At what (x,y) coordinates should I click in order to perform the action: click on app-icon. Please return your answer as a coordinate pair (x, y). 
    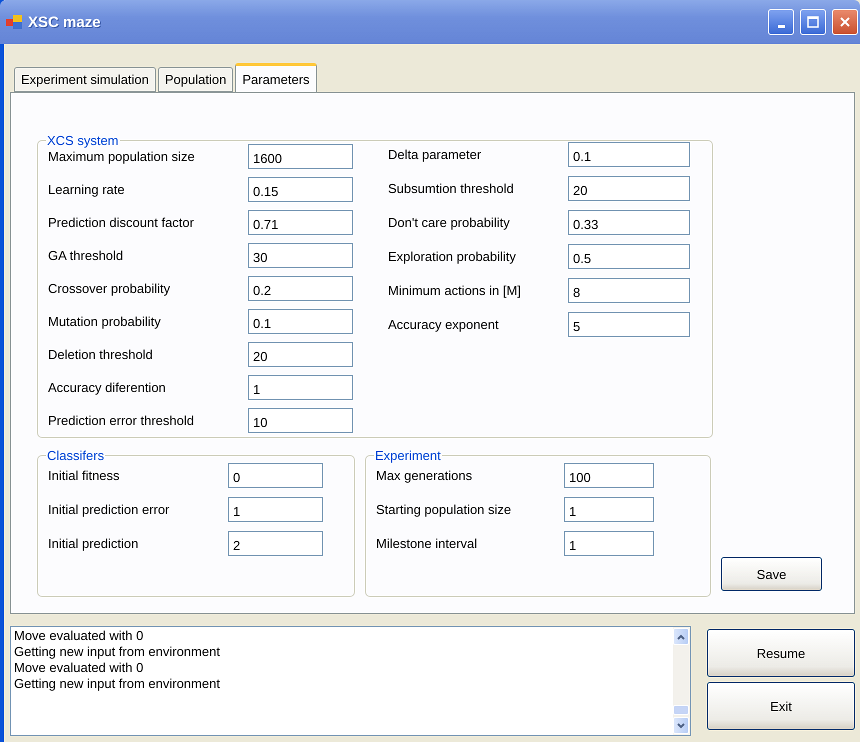
    Looking at the image, I should click on (14, 22).